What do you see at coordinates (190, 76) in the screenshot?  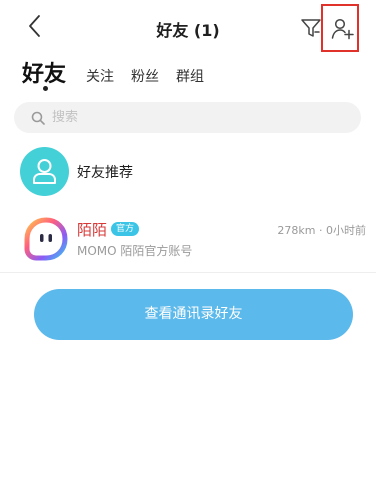 I see `tab-groups: 群组` at bounding box center [190, 76].